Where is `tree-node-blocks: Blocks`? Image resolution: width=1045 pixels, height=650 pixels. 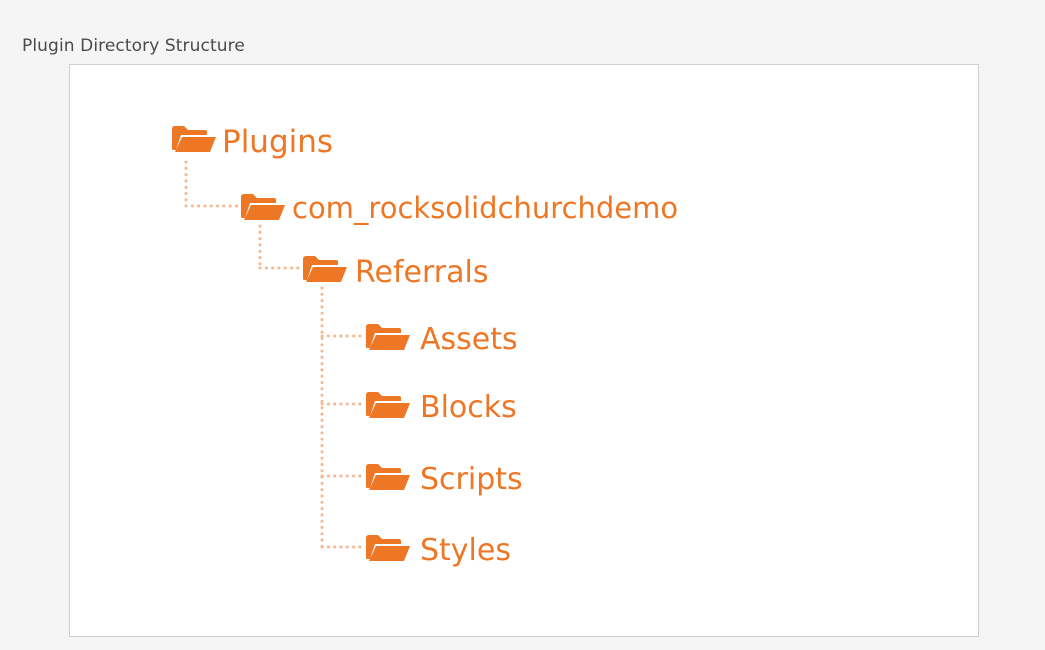
tree-node-blocks: Blocks is located at coordinates (441, 407).